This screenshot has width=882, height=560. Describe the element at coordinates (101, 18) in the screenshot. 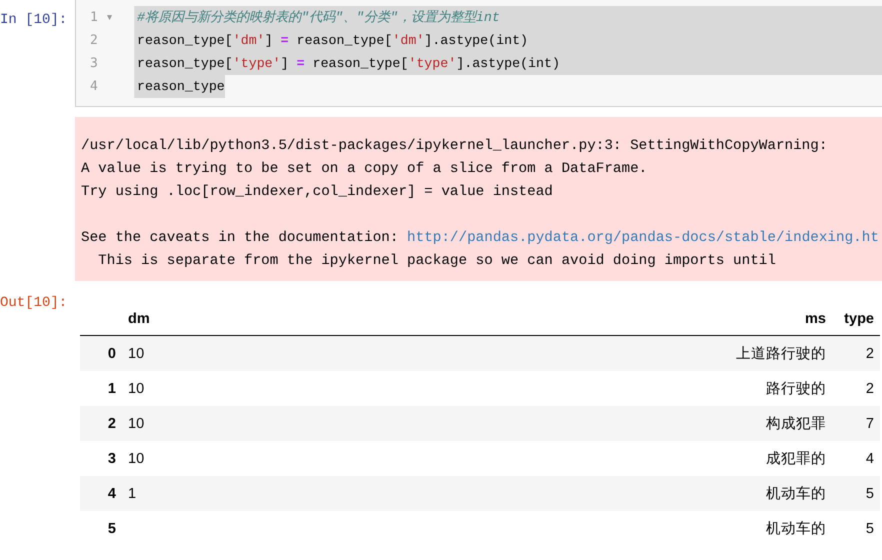

I see `line-number: 1 ▾` at that location.